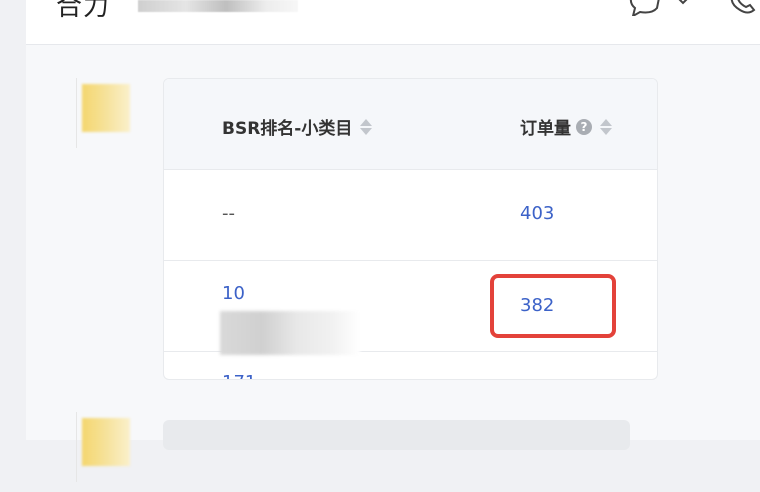 The image size is (760, 492). I want to click on help-icon: ?, so click(584, 126).